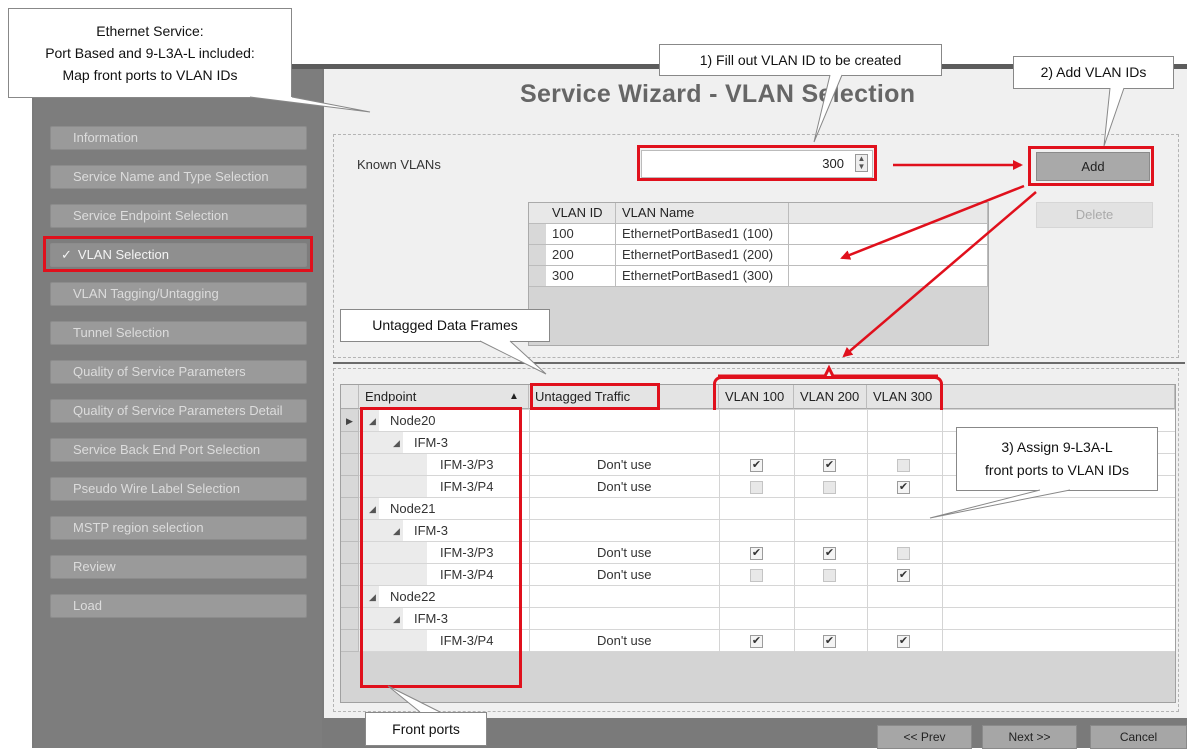  I want to click on callout-tail-add-vlan, so click(1114, 117).